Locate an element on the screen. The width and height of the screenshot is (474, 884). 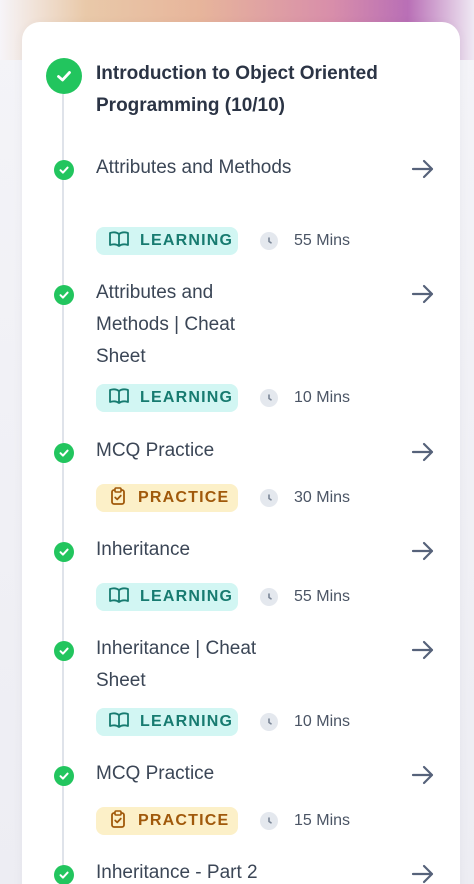
lesson-meta: PRACTICE 30 Mins is located at coordinates (261, 498).